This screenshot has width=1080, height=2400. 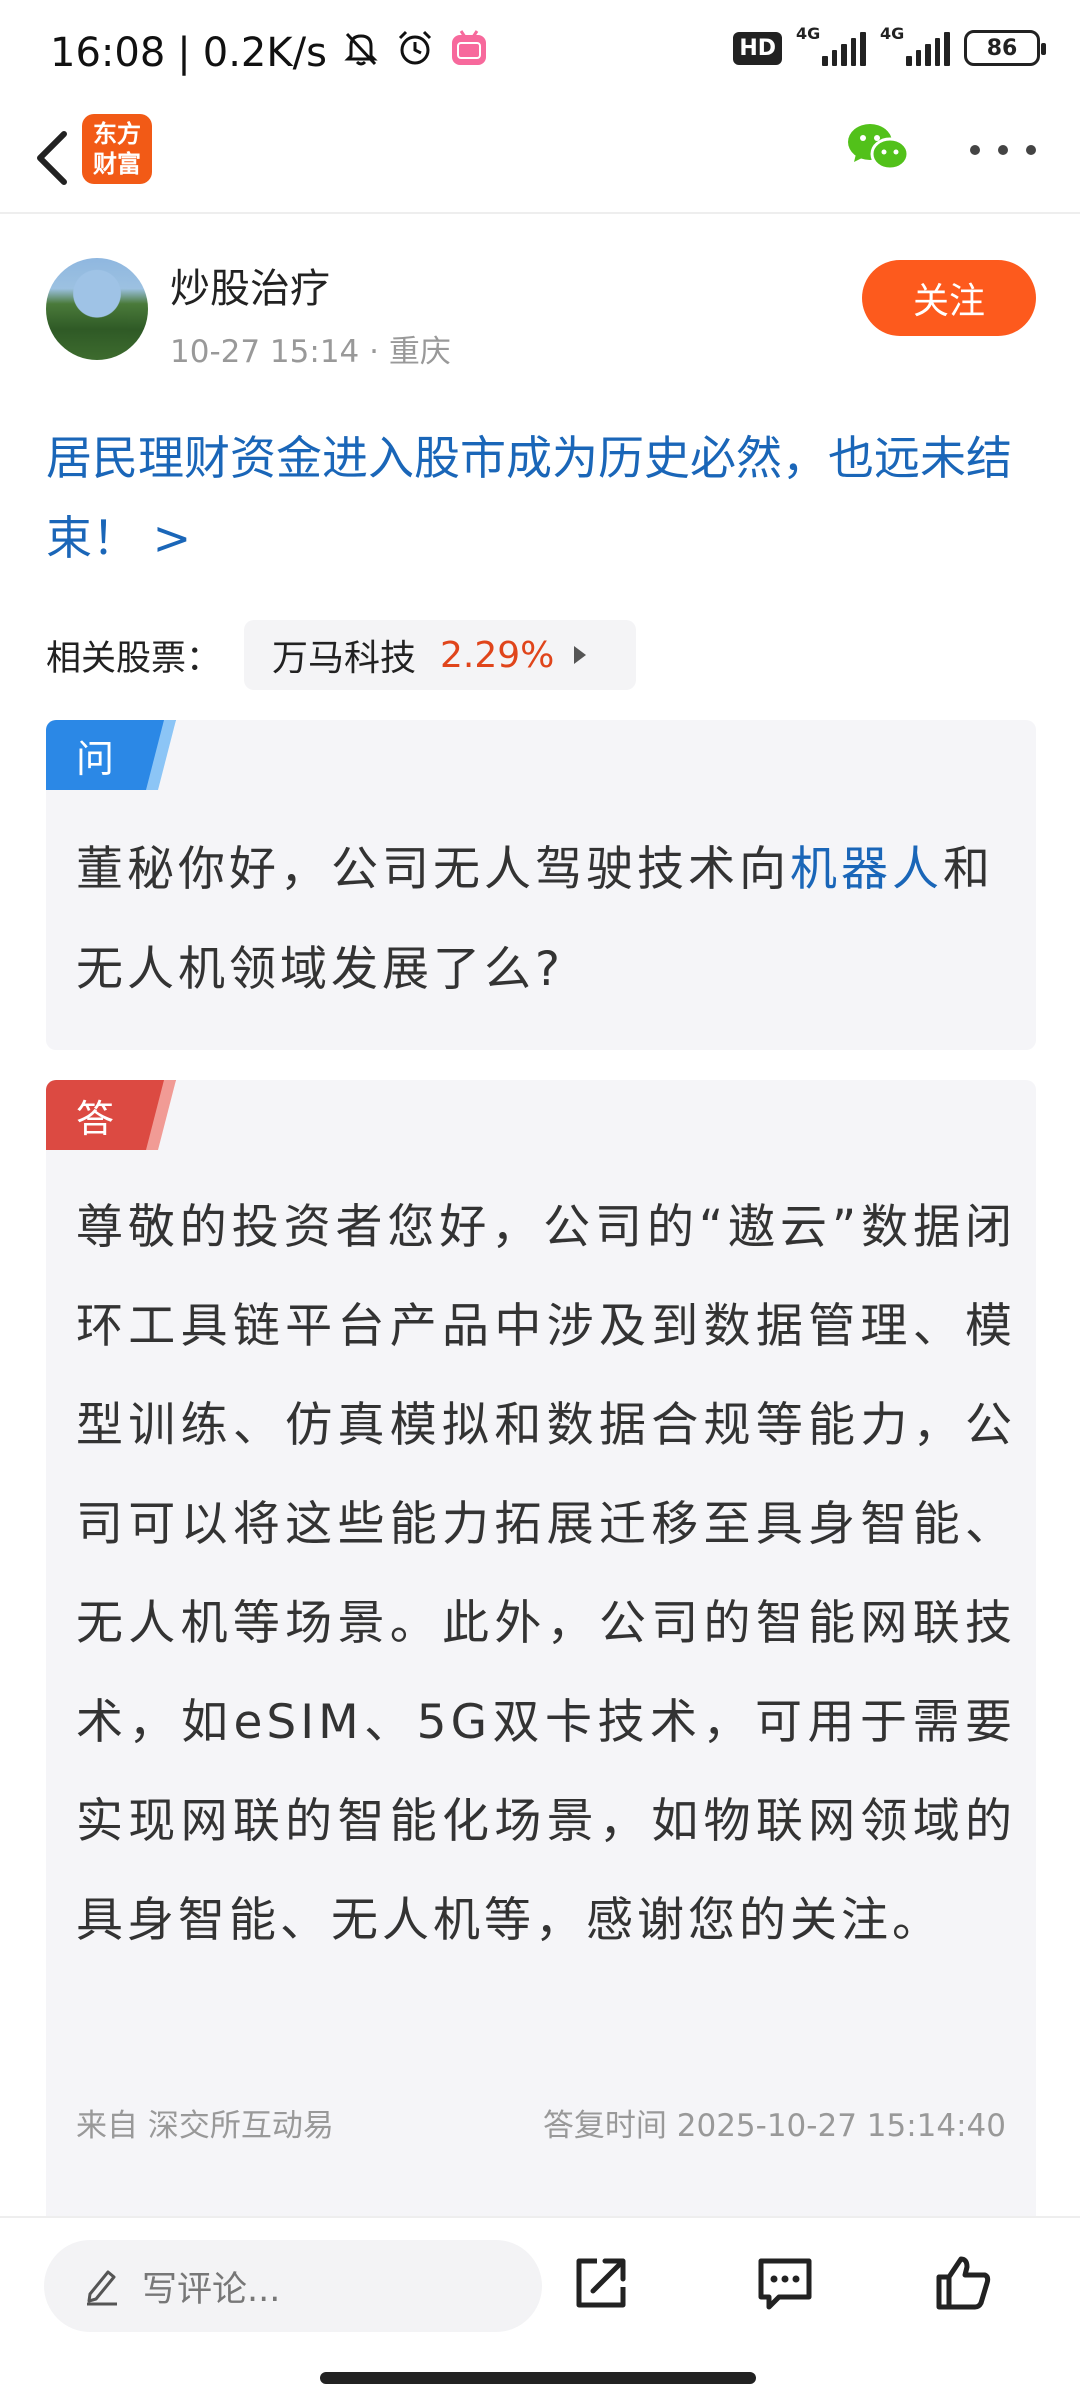 I want to click on wechat-share-icon, so click(x=878, y=148).